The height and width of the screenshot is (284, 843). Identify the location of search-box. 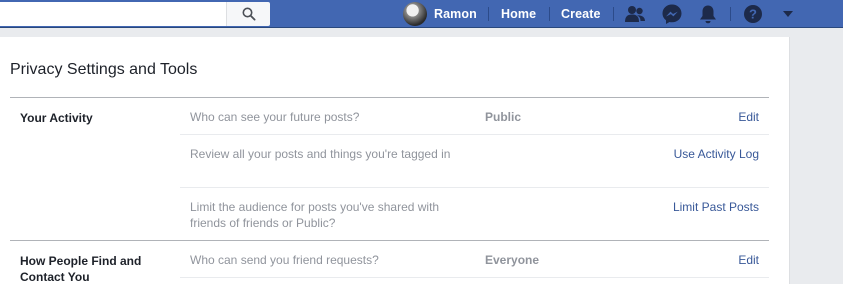
(135, 14).